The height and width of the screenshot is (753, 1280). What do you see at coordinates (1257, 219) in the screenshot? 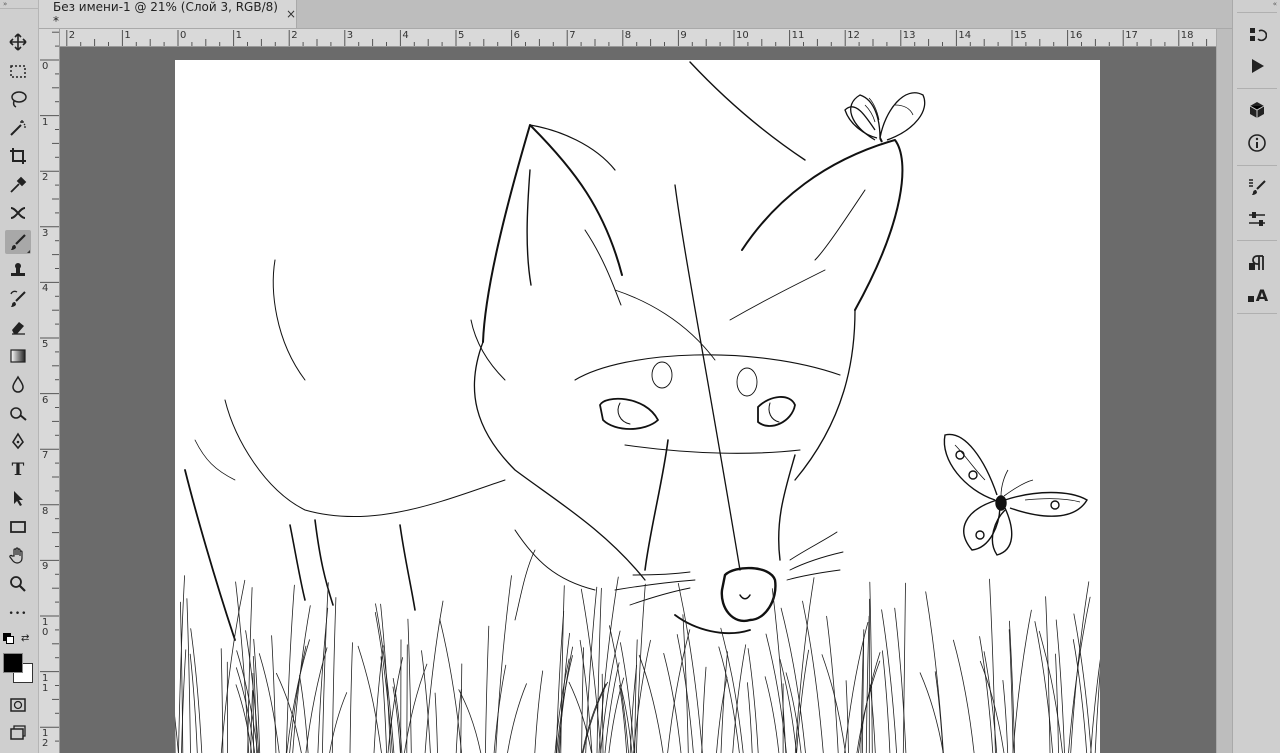
I see `adjust-panel-button` at bounding box center [1257, 219].